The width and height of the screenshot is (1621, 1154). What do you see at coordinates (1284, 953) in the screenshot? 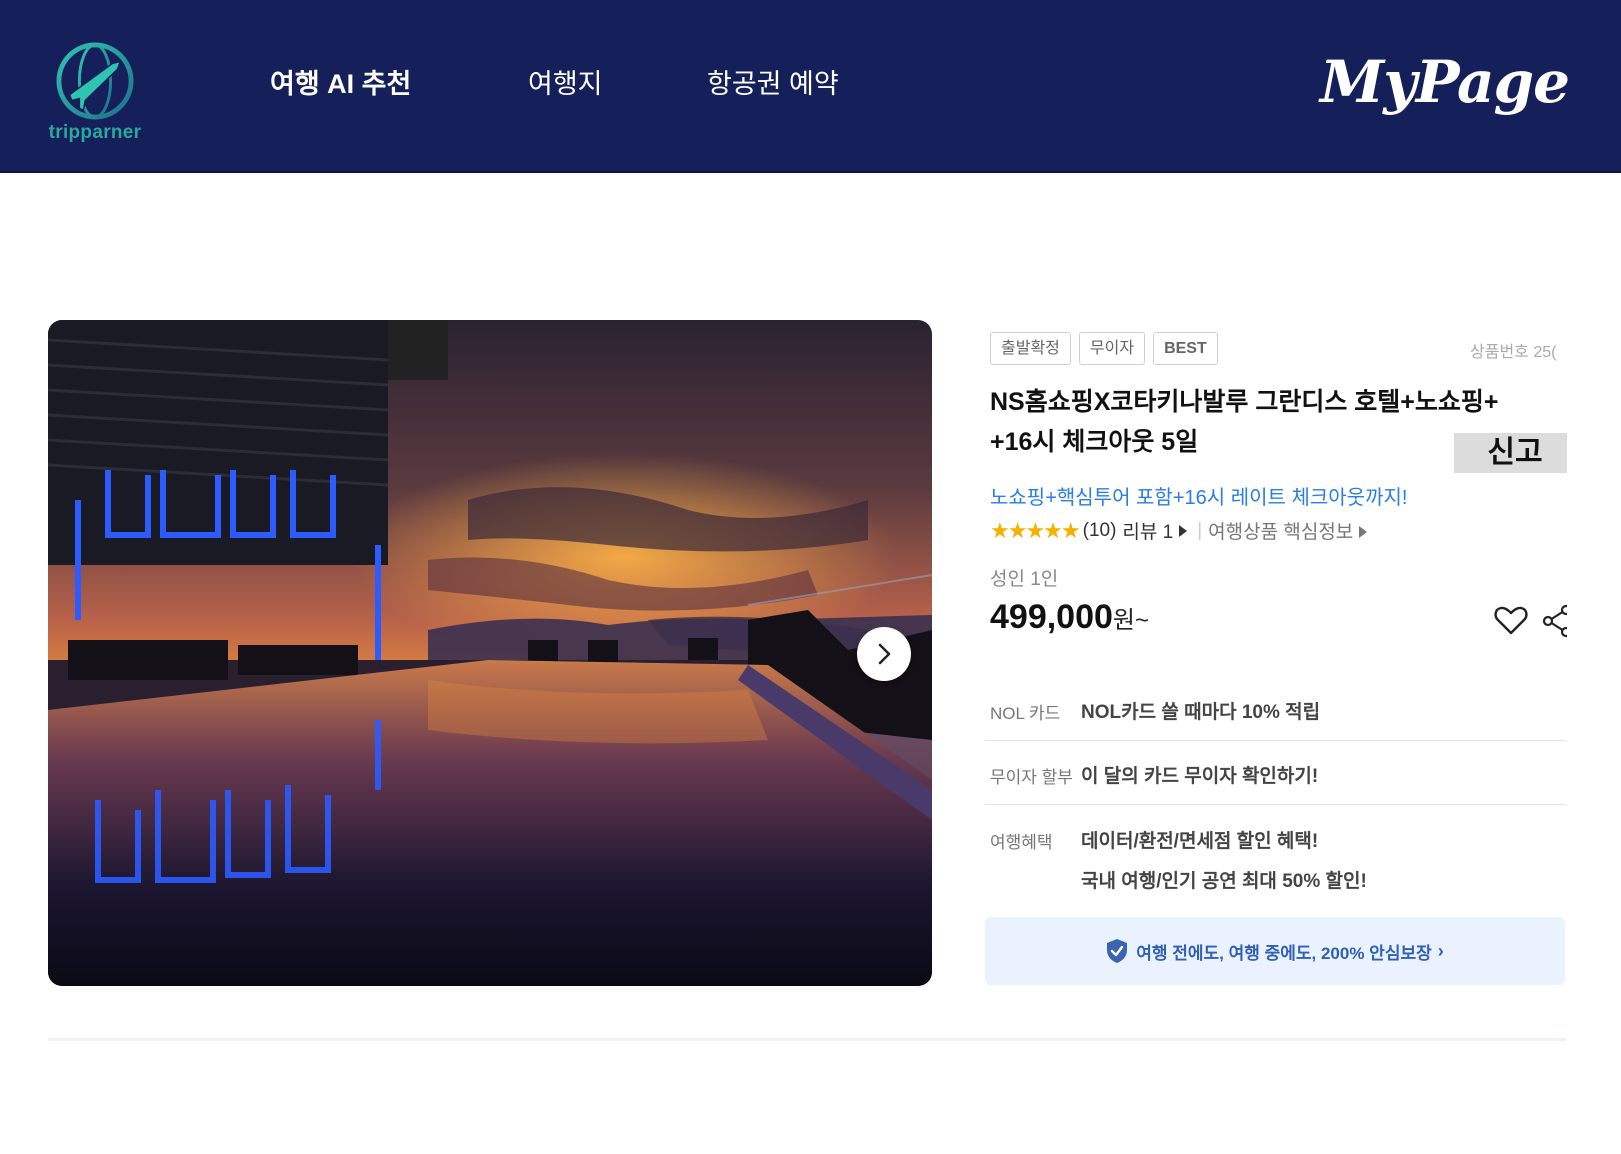
I see `guarantee-text: 여행 전에도, 여행 중에도, 200% 안심보장` at bounding box center [1284, 953].